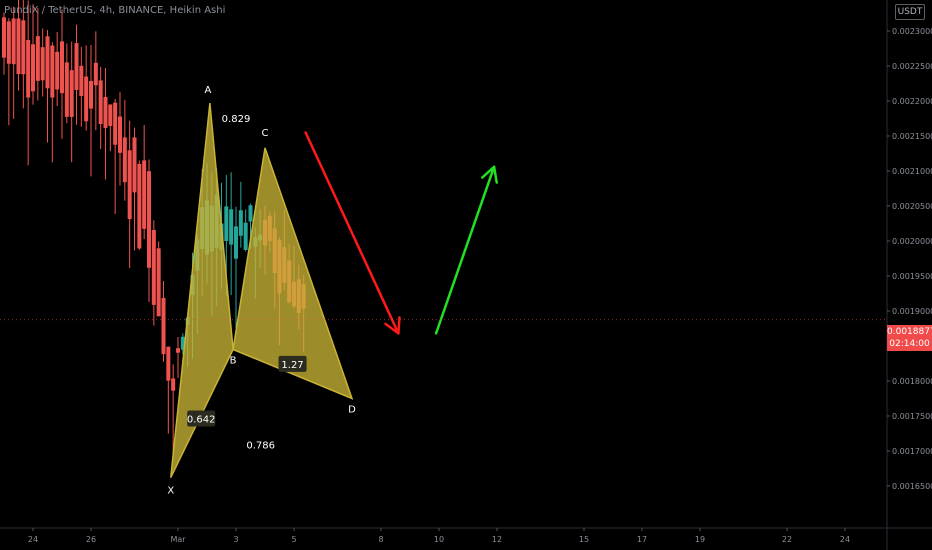 The height and width of the screenshot is (550, 932). What do you see at coordinates (912, 136) in the screenshot?
I see `y-tick-label: 0.0021500` at bounding box center [912, 136].